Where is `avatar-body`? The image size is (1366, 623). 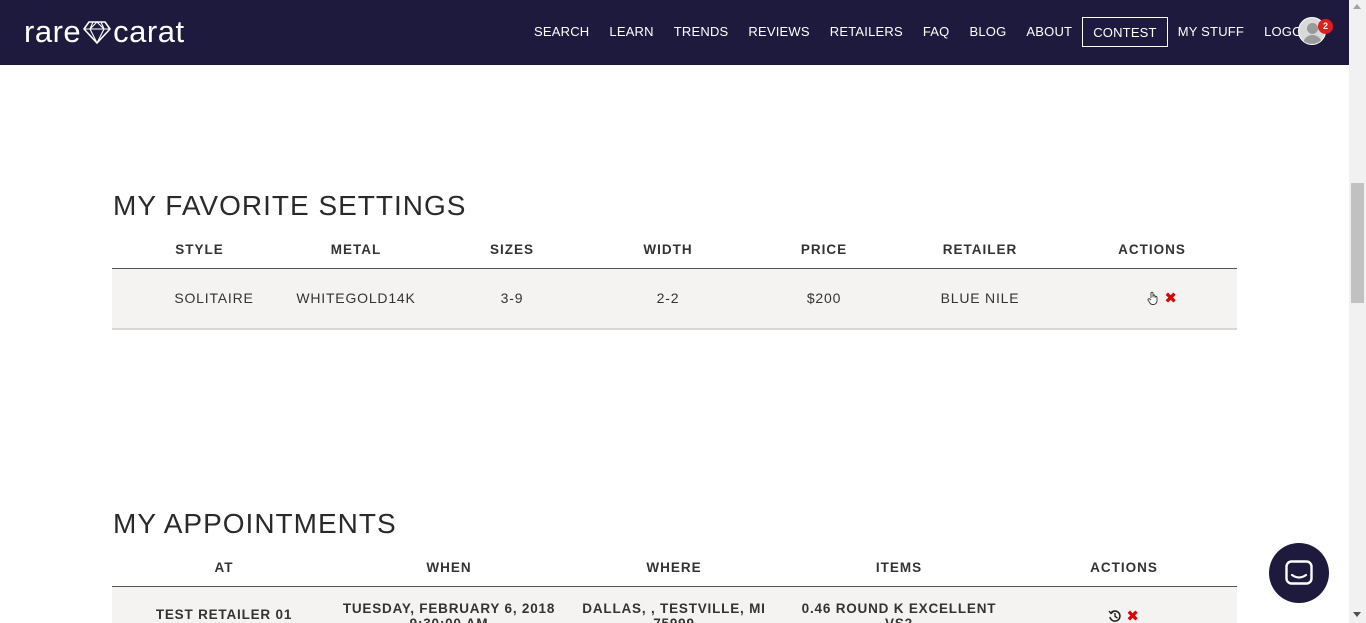 avatar-body is located at coordinates (1312, 39).